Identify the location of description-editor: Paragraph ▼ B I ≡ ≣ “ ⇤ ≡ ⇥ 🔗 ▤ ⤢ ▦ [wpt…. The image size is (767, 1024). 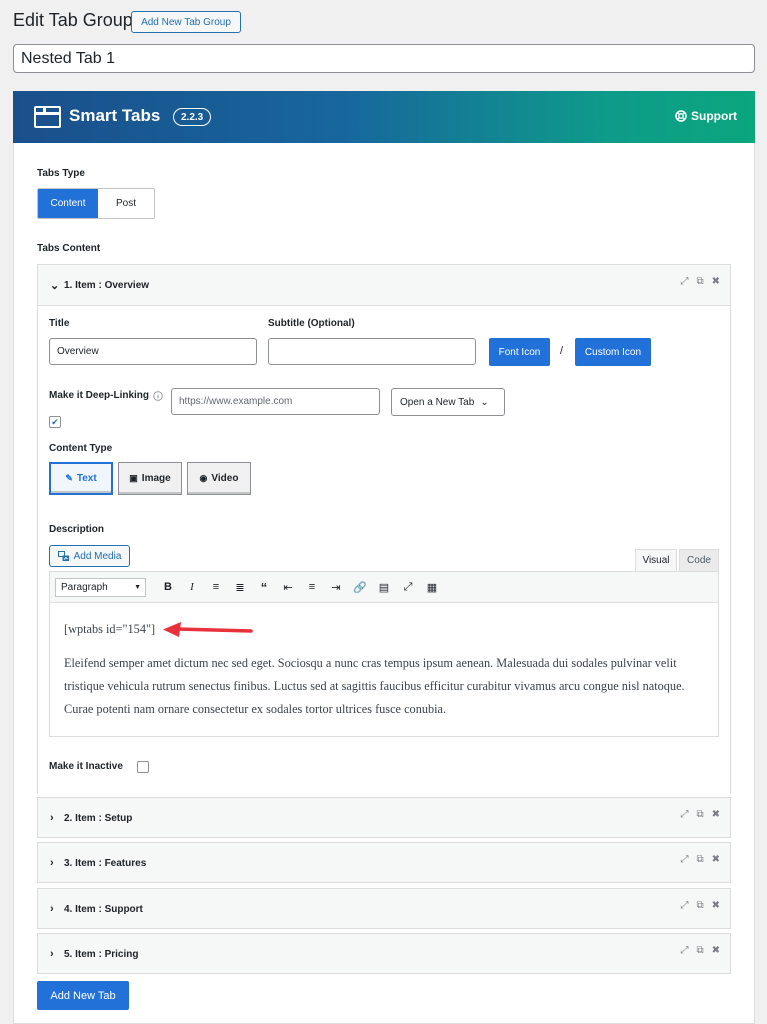
(384, 654).